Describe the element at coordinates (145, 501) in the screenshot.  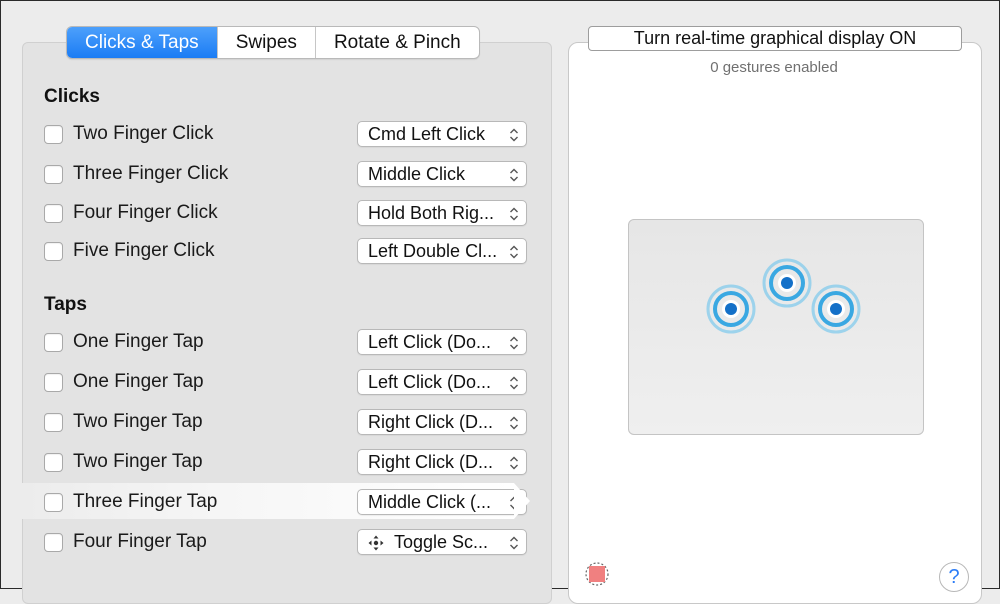
I see `gesture-label: Three Finger Tap` at that location.